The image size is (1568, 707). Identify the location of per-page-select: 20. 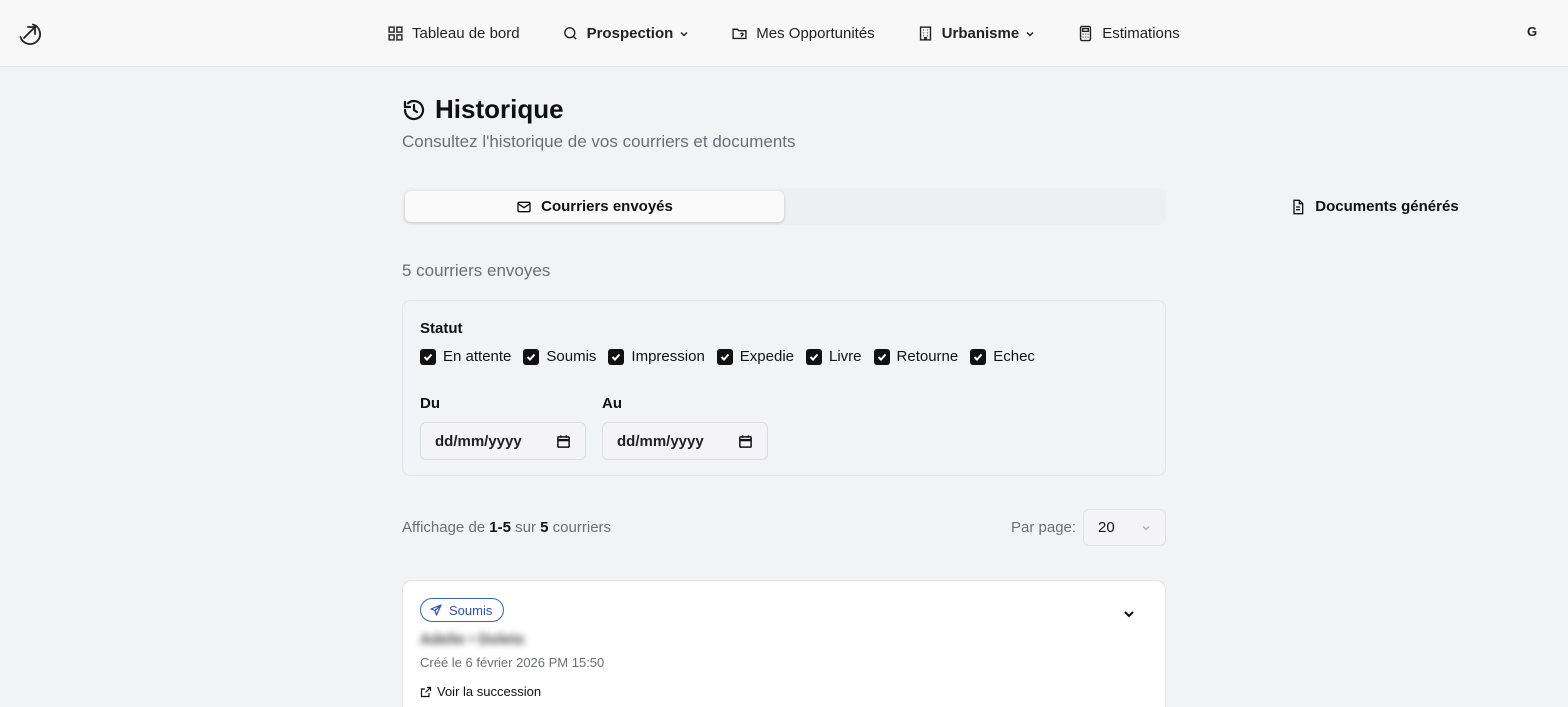
(1124, 527).